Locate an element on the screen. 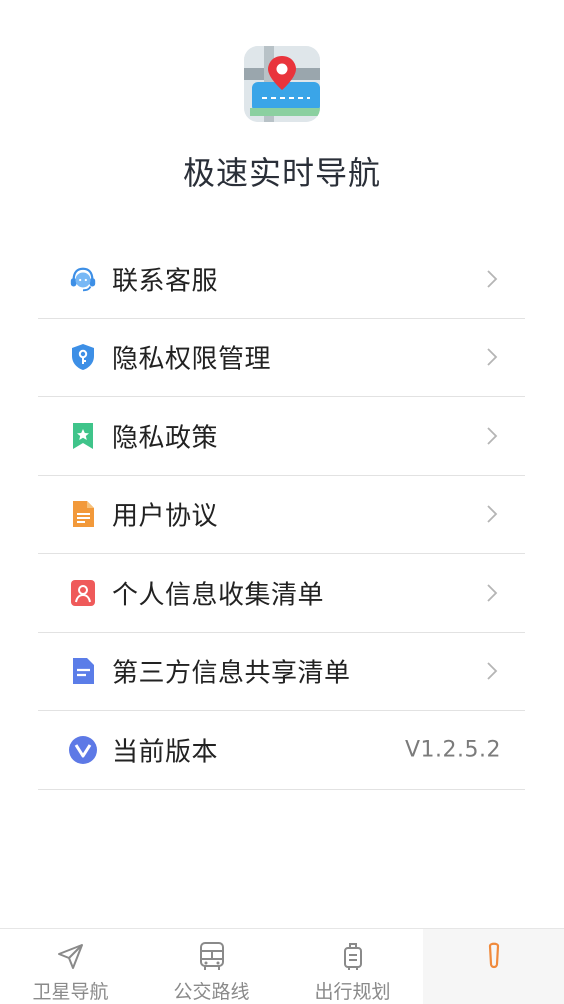 This screenshot has width=564, height=1004. file-lines-icon is located at coordinates (83, 671).